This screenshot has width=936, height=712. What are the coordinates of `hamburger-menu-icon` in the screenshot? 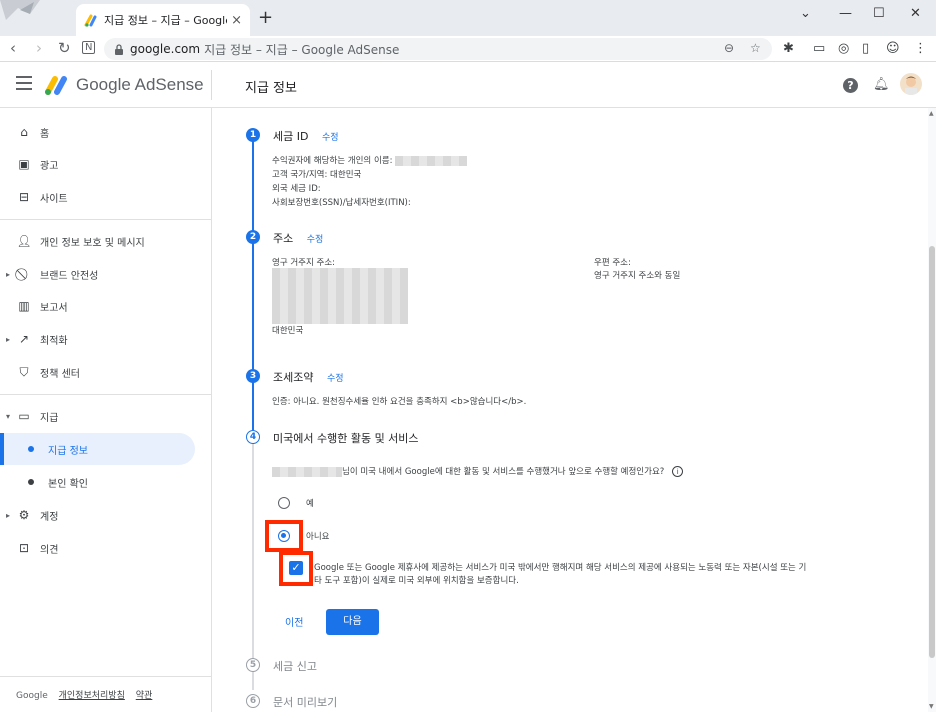 It's located at (24, 83).